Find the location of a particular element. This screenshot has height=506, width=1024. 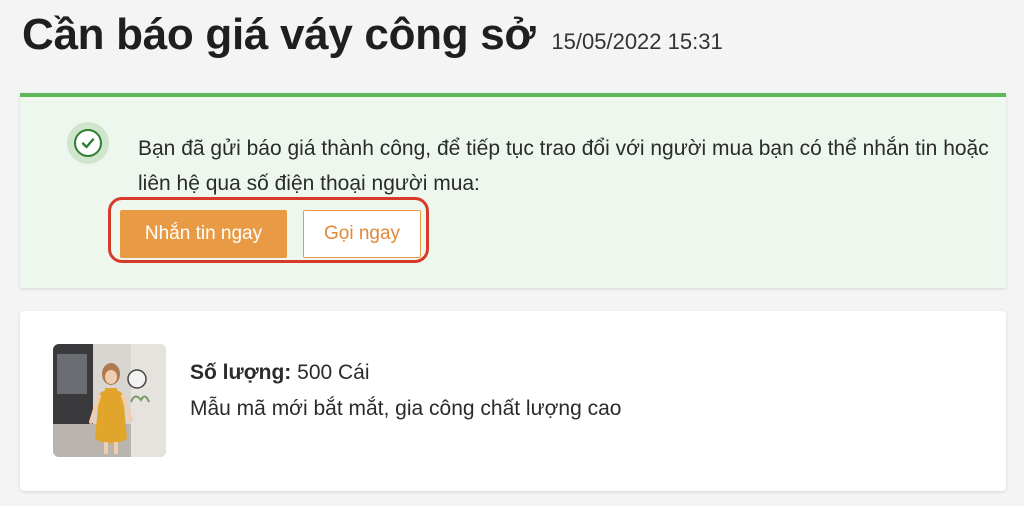

product-image is located at coordinates (109, 400).